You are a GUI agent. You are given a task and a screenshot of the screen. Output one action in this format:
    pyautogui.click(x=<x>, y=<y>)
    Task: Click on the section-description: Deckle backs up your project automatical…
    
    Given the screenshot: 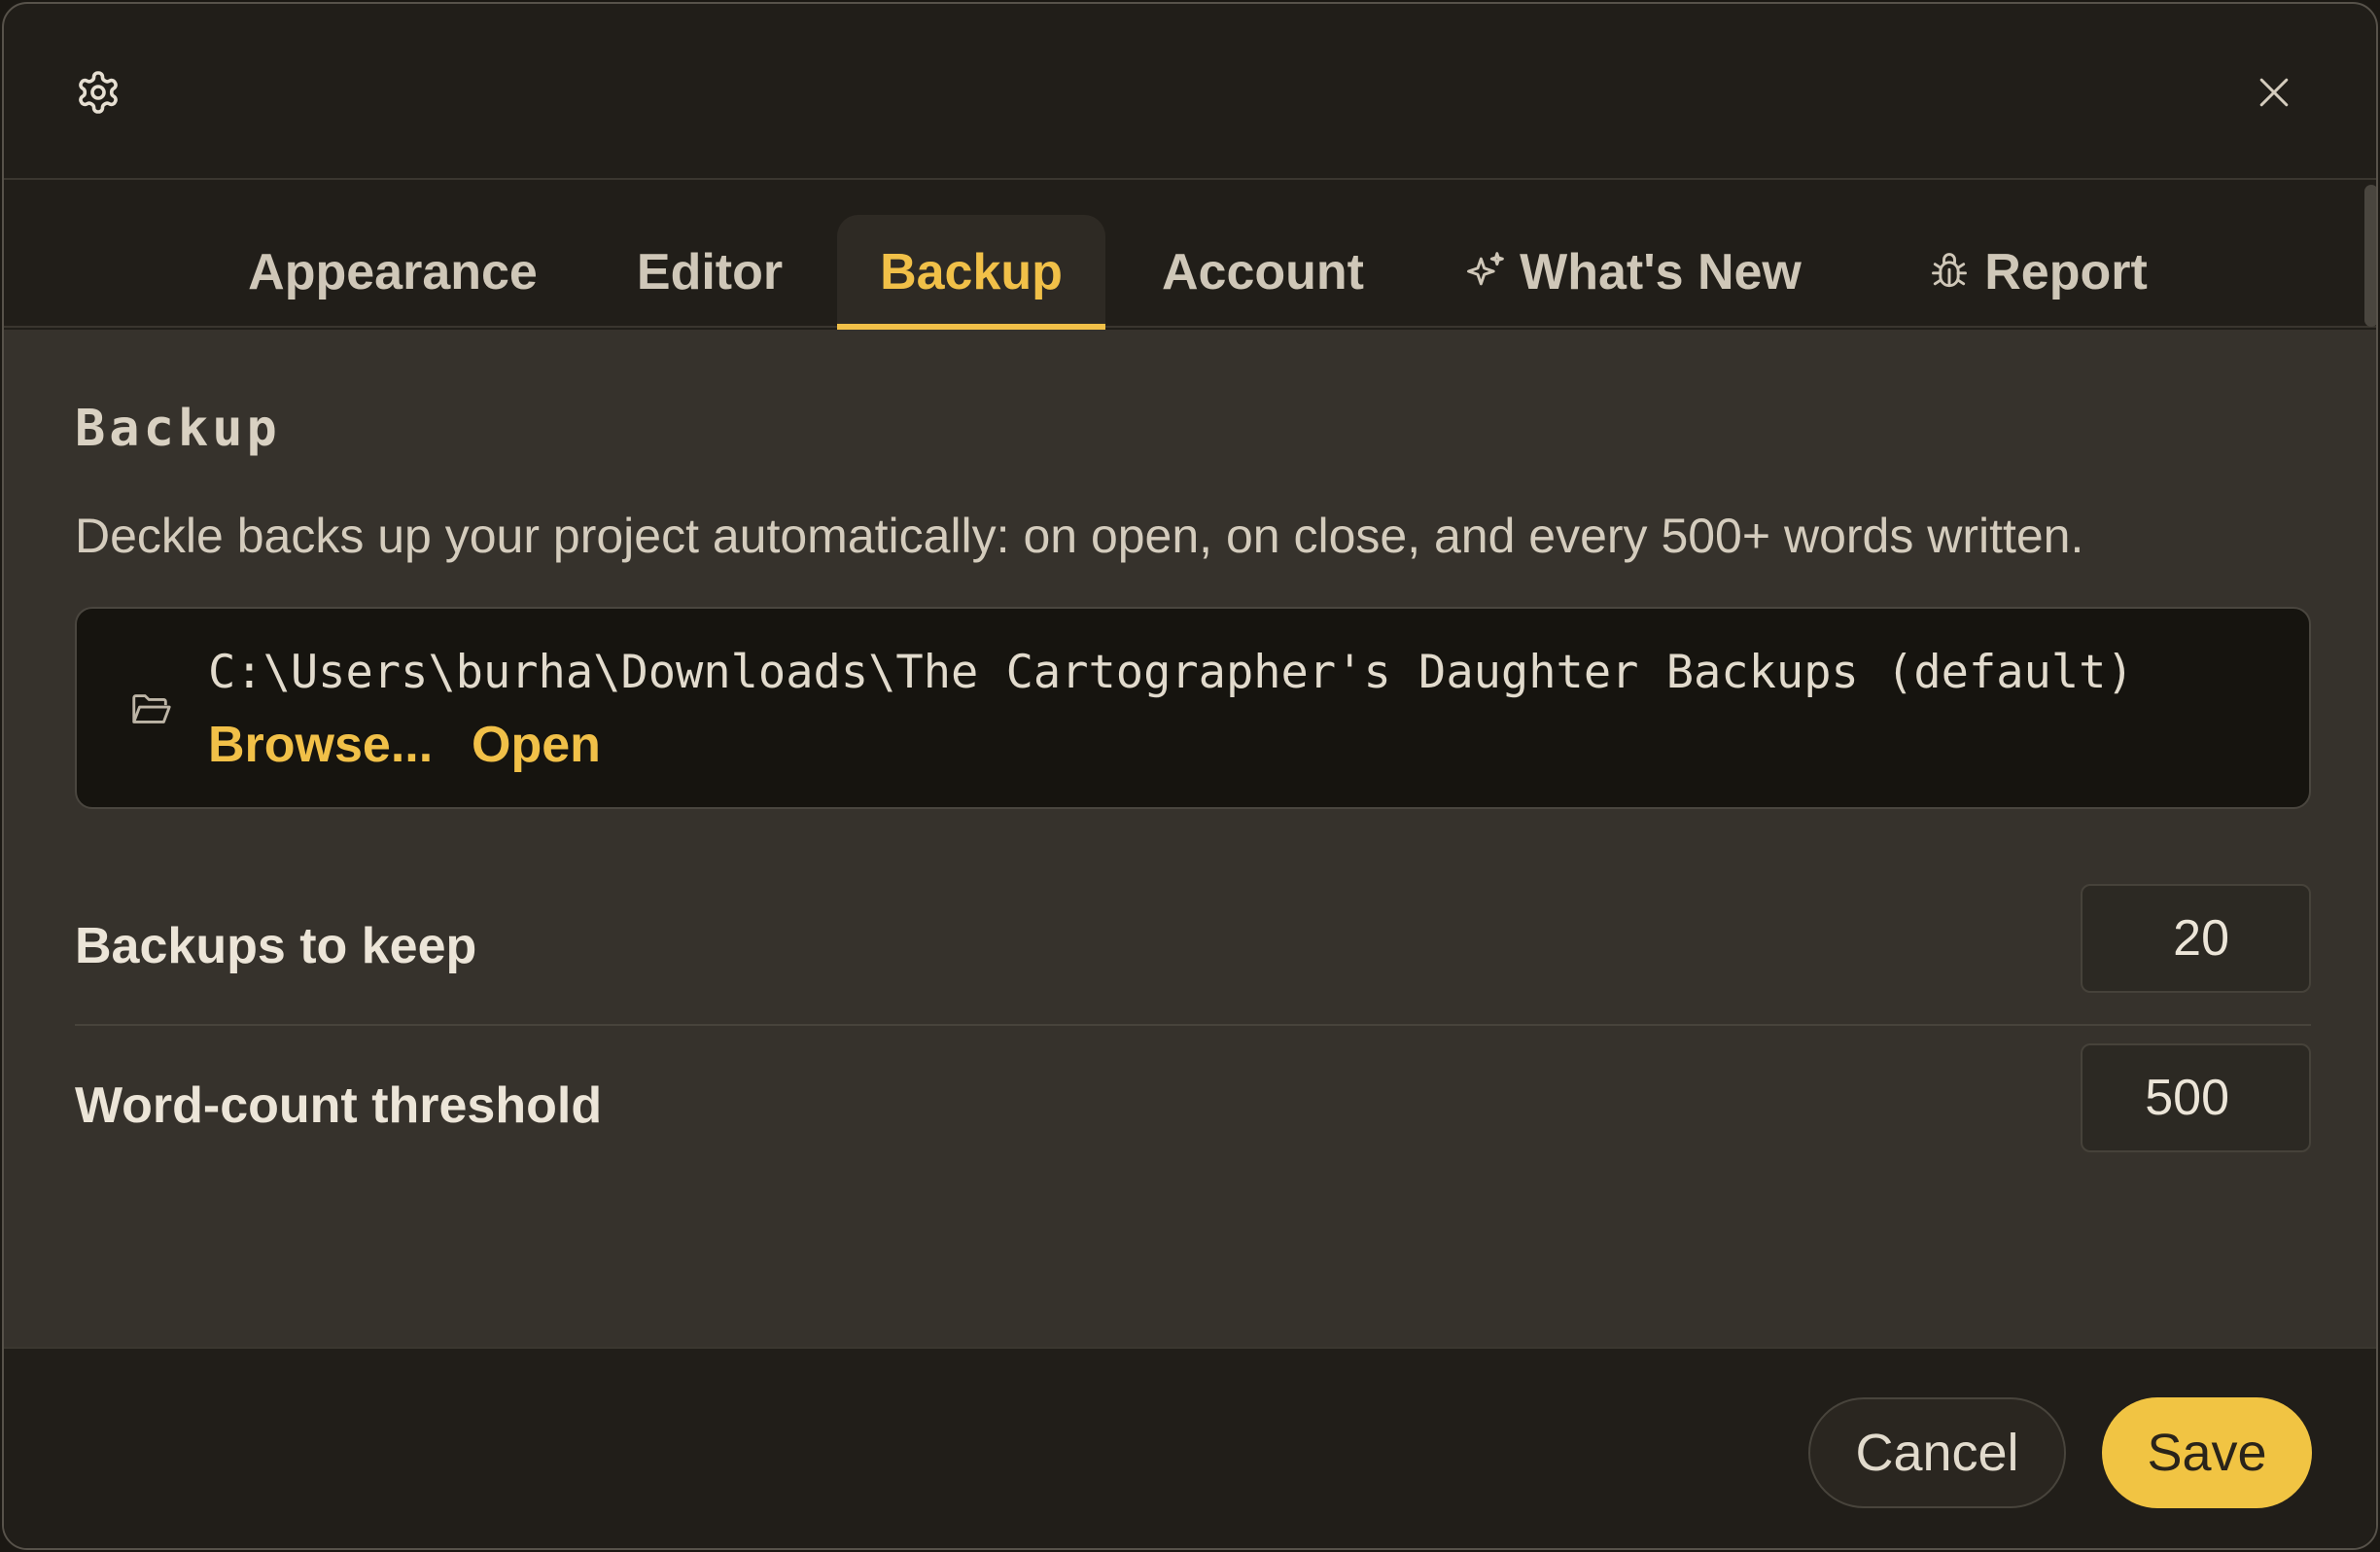 What is the action you would take?
    pyautogui.click(x=1079, y=536)
    